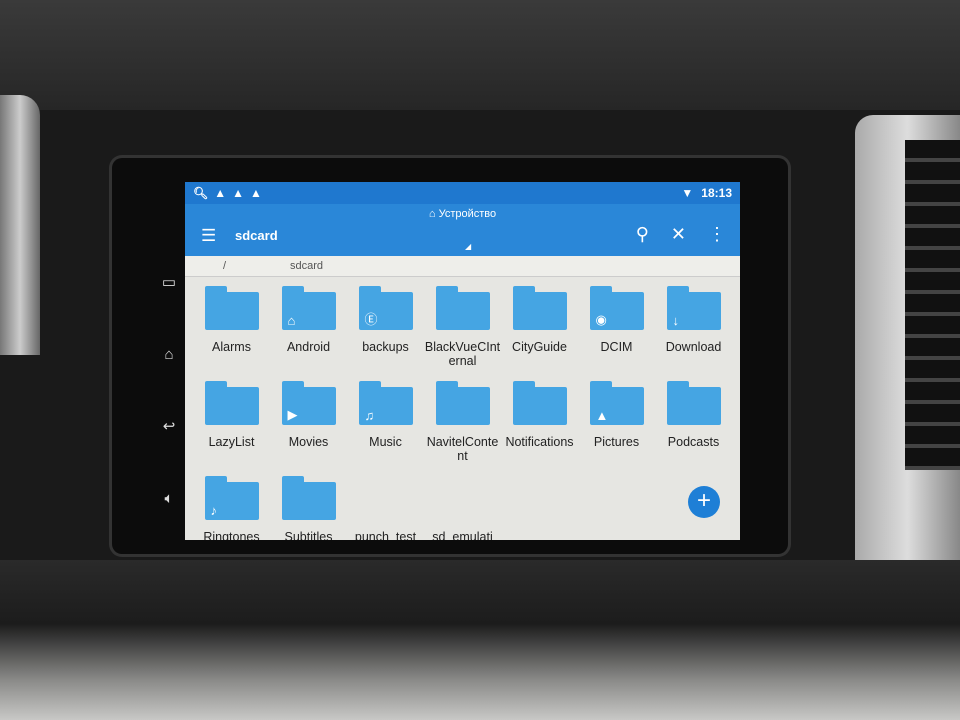  What do you see at coordinates (642, 234) in the screenshot?
I see `search-button: ⚲` at bounding box center [642, 234].